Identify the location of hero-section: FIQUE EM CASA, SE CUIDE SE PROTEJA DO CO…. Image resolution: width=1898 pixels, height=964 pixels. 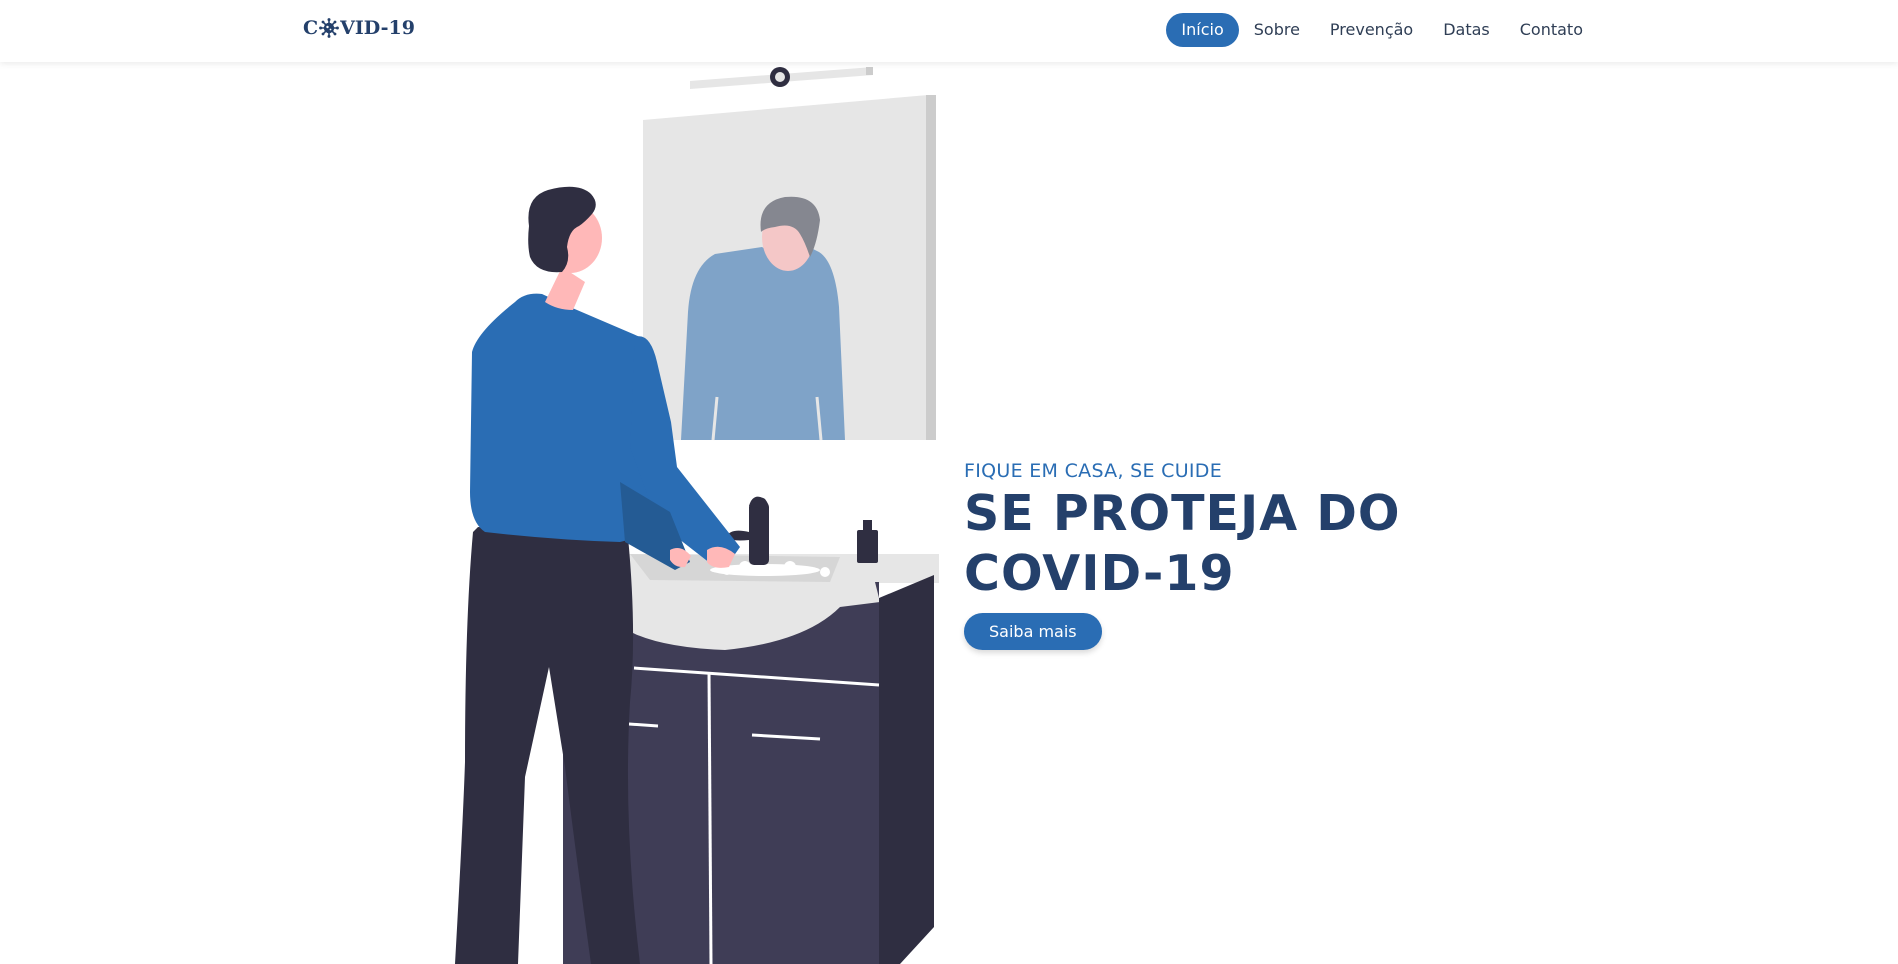
(1182, 555).